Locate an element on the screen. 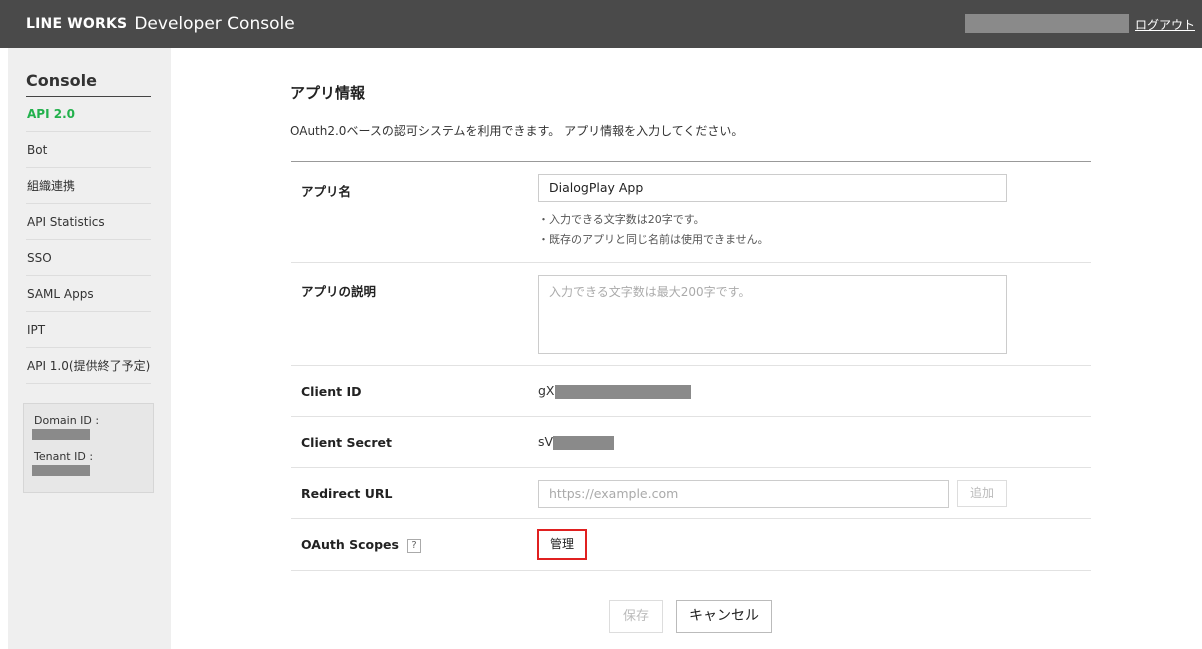 The width and height of the screenshot is (1202, 649). client-id-value: gX is located at coordinates (614, 391).